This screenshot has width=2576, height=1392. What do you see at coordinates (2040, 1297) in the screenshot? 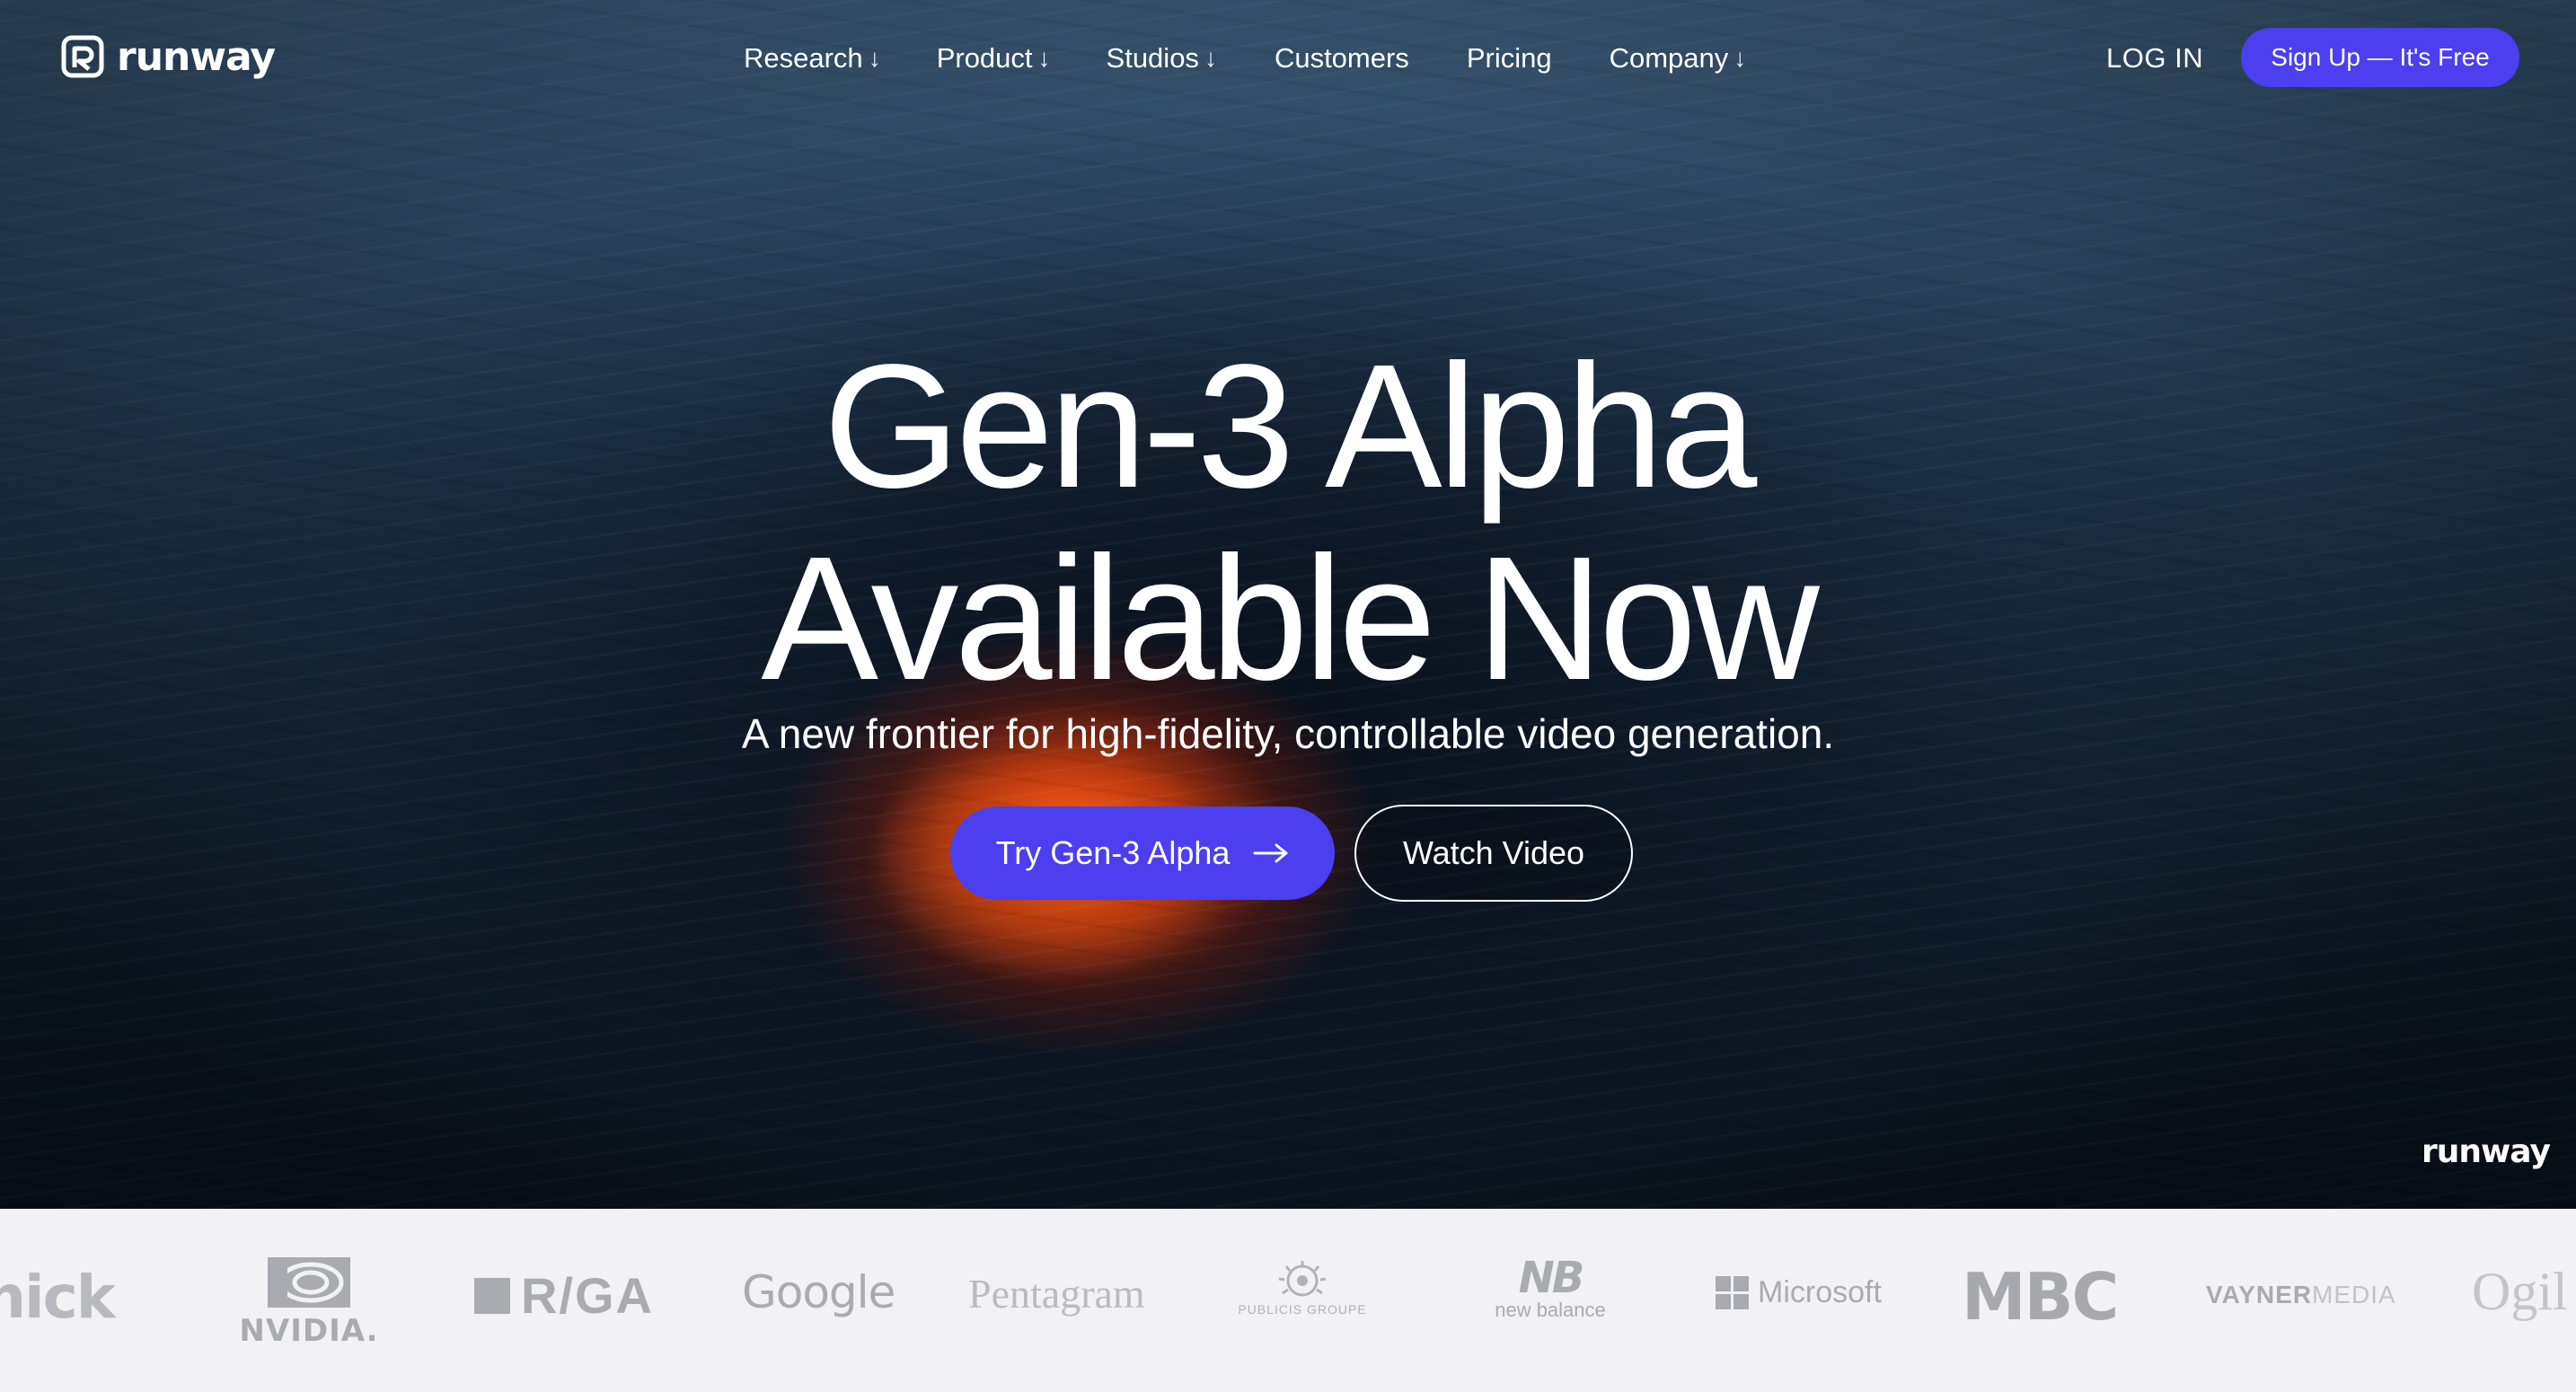
I see `logo-mbc: MBC` at bounding box center [2040, 1297].